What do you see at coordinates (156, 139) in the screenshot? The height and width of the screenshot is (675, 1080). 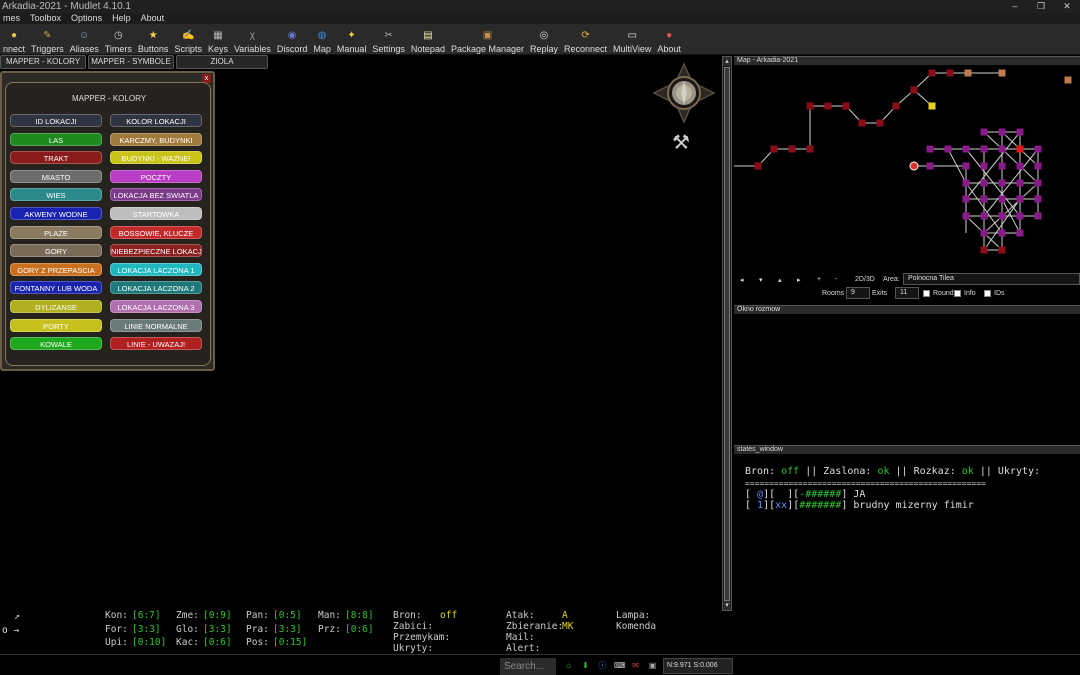 I see `color-button-karczmy-budynki: KARCZMY, BUDYNKI` at bounding box center [156, 139].